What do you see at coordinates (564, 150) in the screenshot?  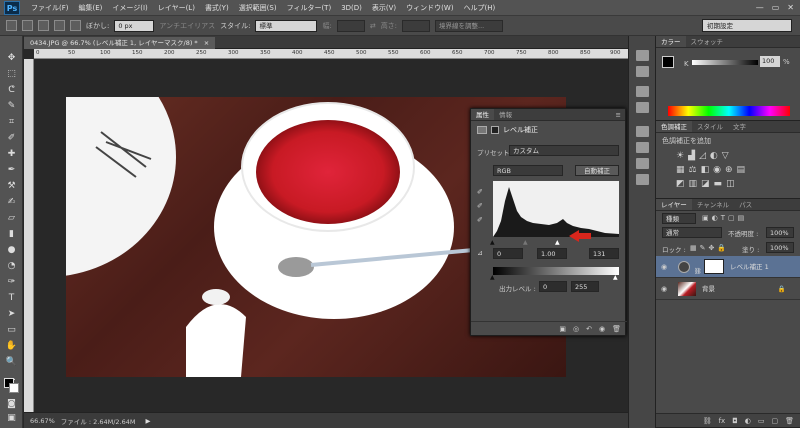 I see `preset-select: カスタム` at bounding box center [564, 150].